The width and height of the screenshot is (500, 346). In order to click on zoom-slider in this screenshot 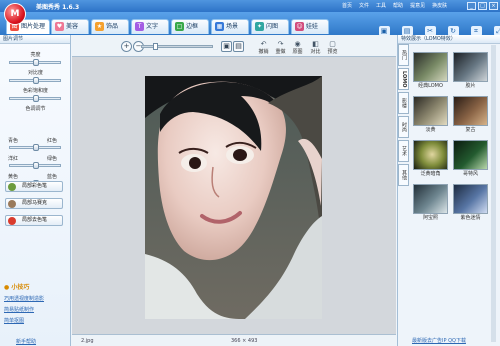, I will do `click(177, 46)`.